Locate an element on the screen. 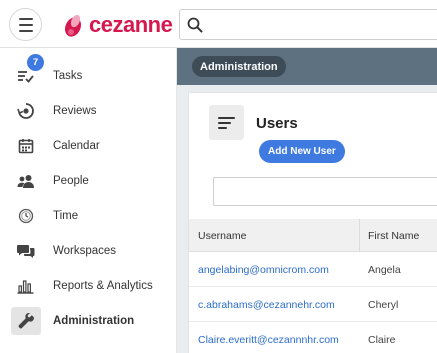 This screenshot has height=353, width=437. sidebar-item-time: Time is located at coordinates (88, 215).